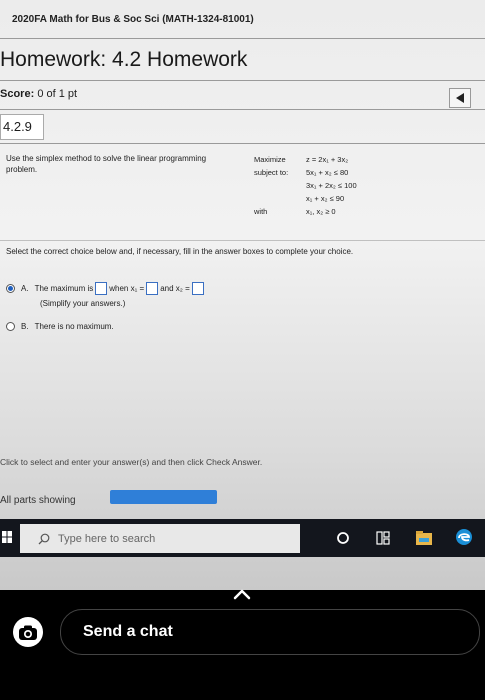  I want to click on score-value: 0 of 1 pt, so click(57, 94).